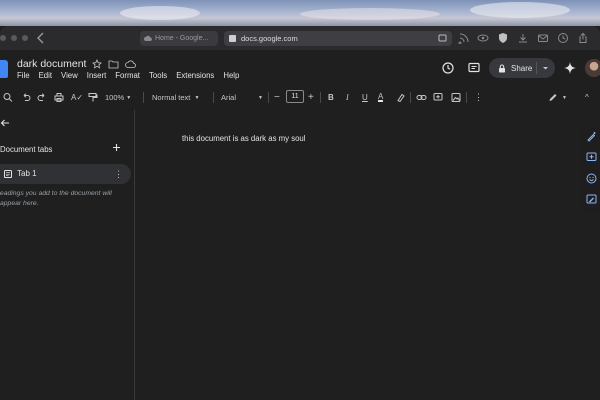  Describe the element at coordinates (26, 97) in the screenshot. I see `undo-icon` at that location.